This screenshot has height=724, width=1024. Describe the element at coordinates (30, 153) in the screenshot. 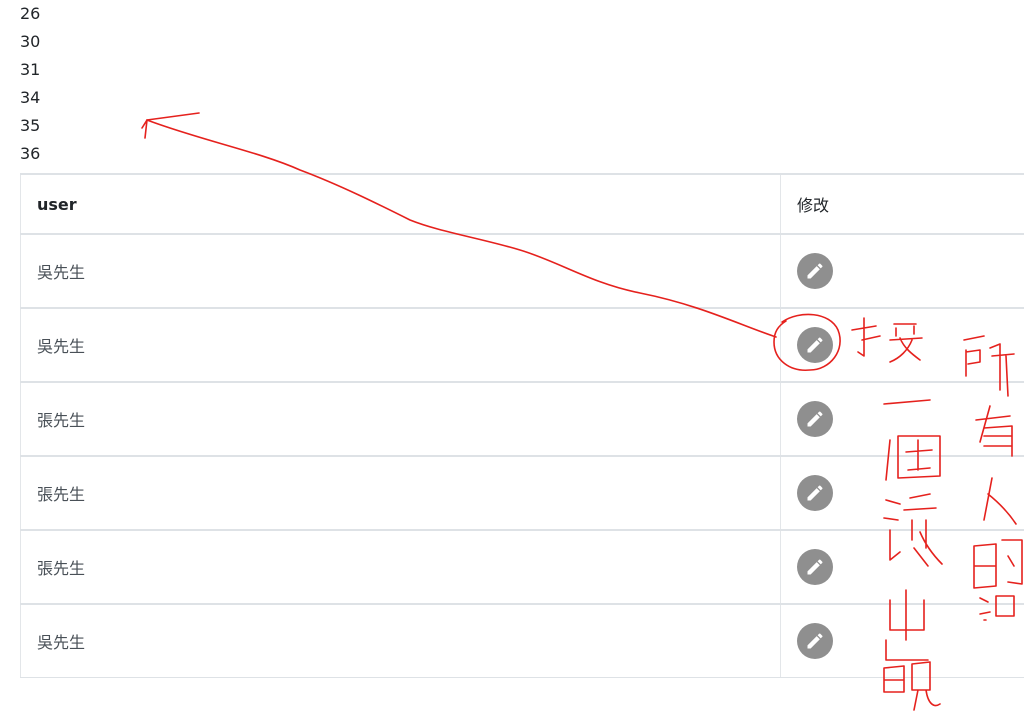

I see `id-list-item: 36` at that location.